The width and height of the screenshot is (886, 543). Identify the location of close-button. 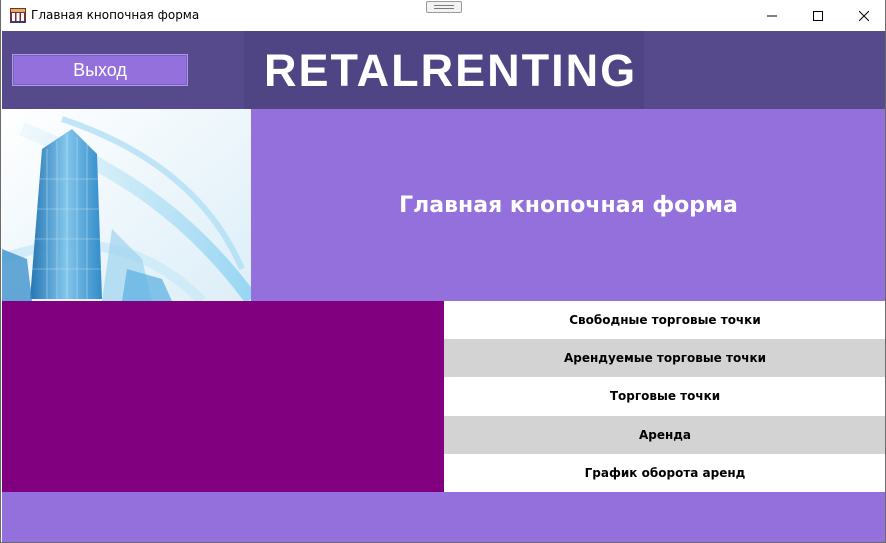
(863, 15).